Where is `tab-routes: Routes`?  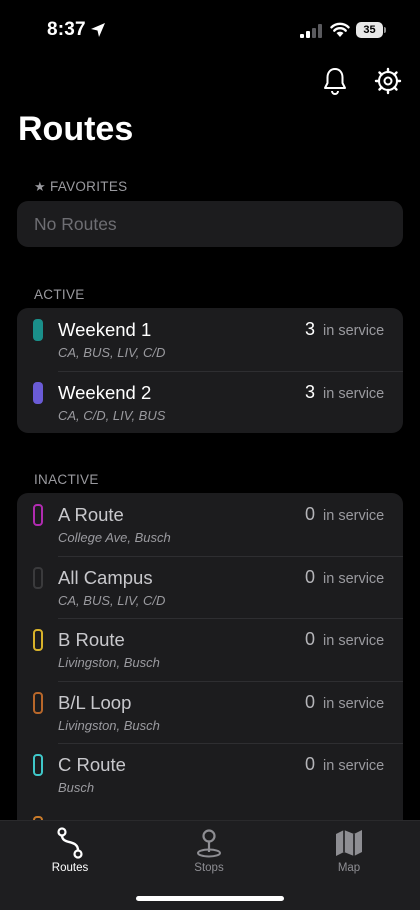
tab-routes: Routes is located at coordinates (70, 850).